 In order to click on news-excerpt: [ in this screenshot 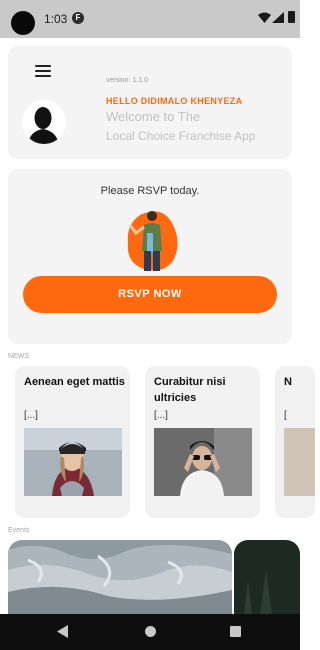, I will do `click(285, 415)`.